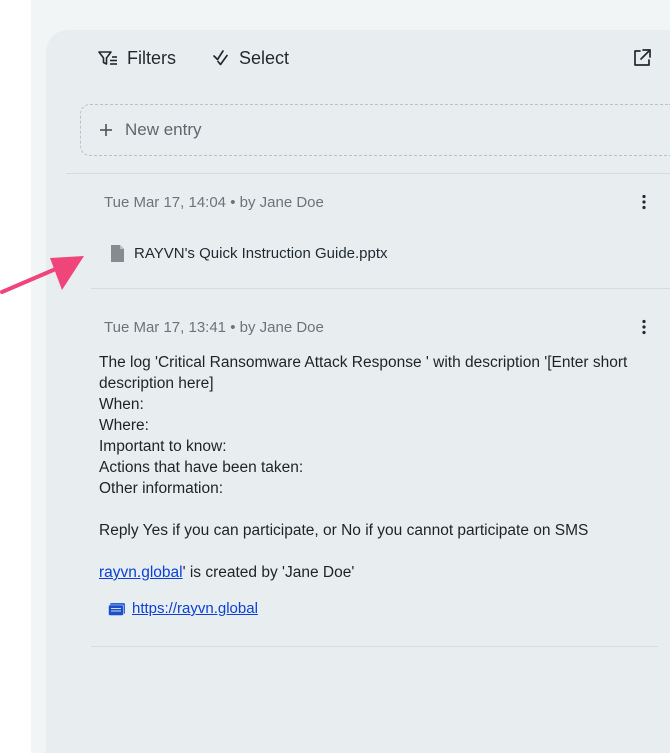 The width and height of the screenshot is (670, 753). What do you see at coordinates (124, 425) in the screenshot?
I see `message-line: Where:` at bounding box center [124, 425].